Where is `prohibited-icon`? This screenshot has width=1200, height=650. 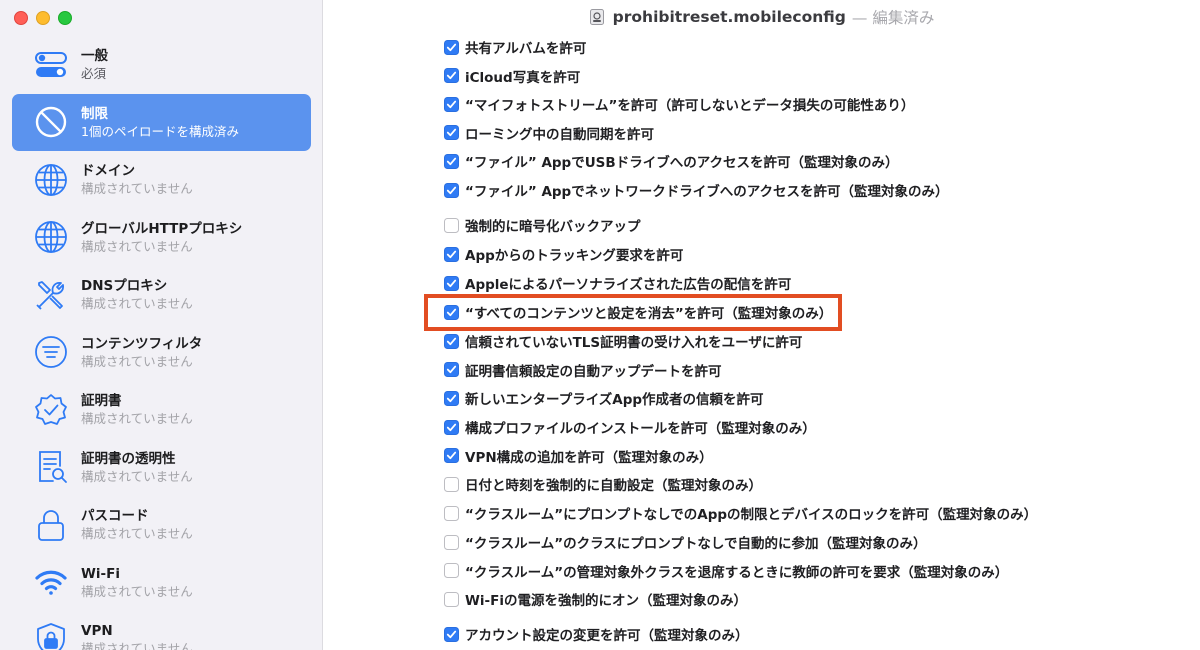 prohibited-icon is located at coordinates (51, 122).